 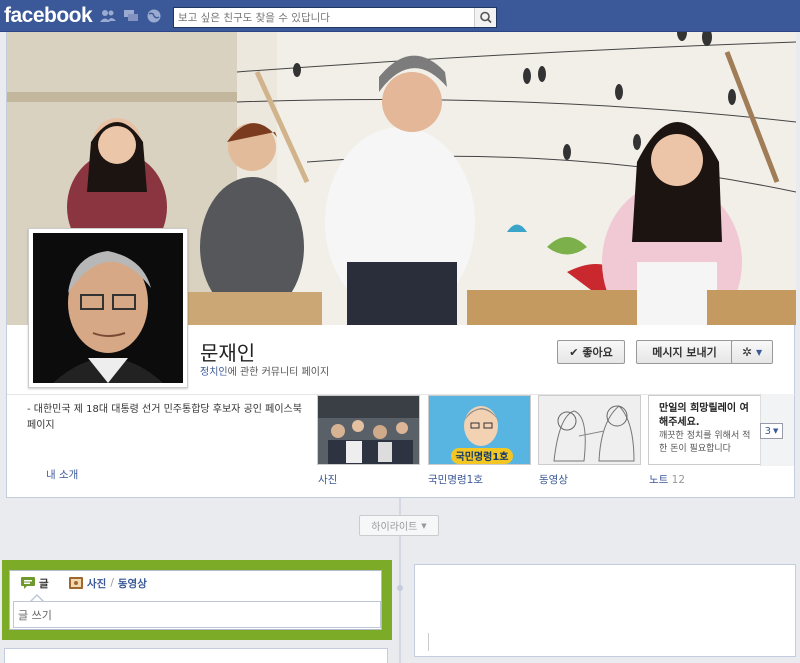 I want to click on notifications-globe-icon, so click(x=154, y=16).